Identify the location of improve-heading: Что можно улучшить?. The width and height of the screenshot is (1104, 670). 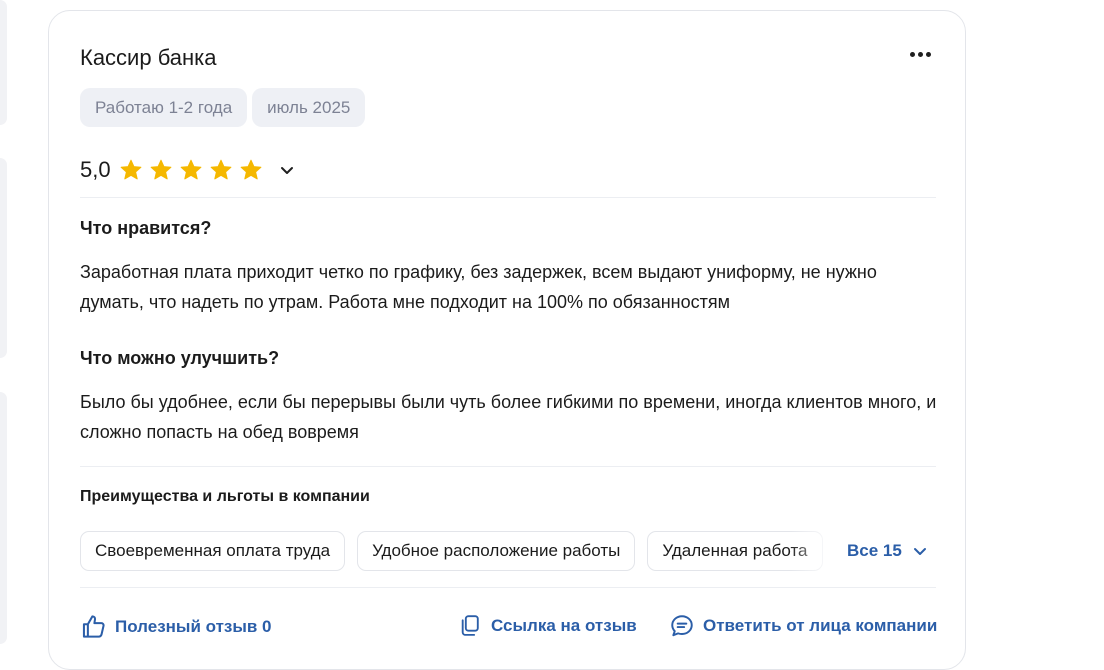
(180, 358).